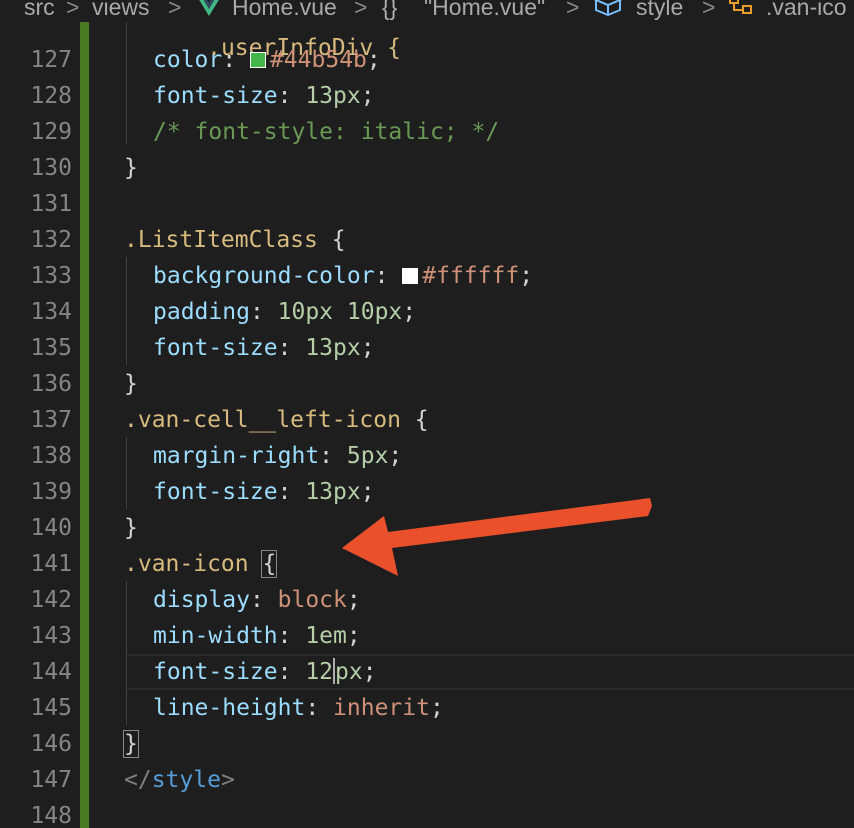  Describe the element at coordinates (484, 11) in the screenshot. I see `breadcrumb-item-home-vue-symbol: "Home.vue"` at that location.